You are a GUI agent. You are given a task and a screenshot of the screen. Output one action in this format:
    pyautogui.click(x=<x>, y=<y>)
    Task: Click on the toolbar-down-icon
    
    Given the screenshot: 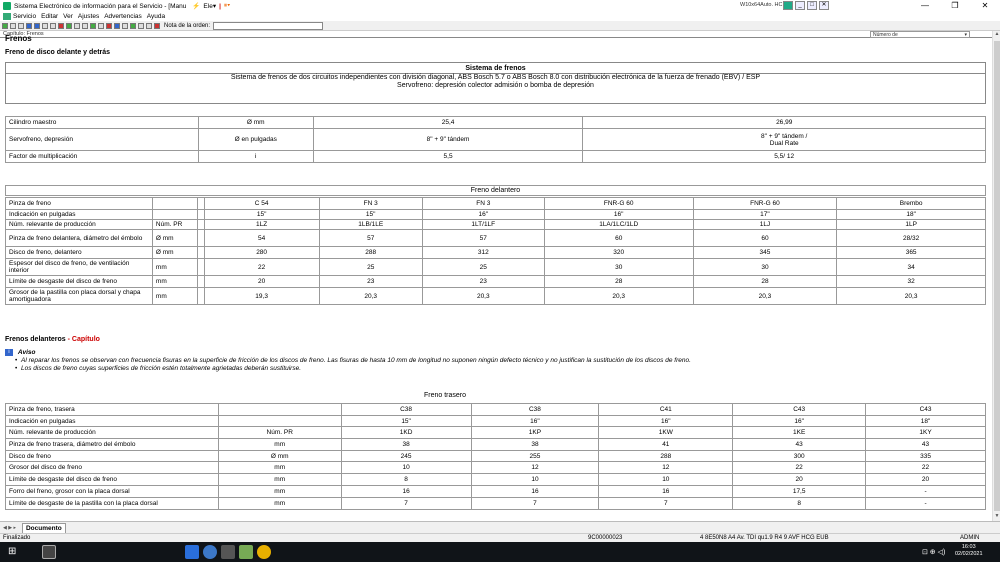 What is the action you would take?
    pyautogui.click(x=53, y=25)
    